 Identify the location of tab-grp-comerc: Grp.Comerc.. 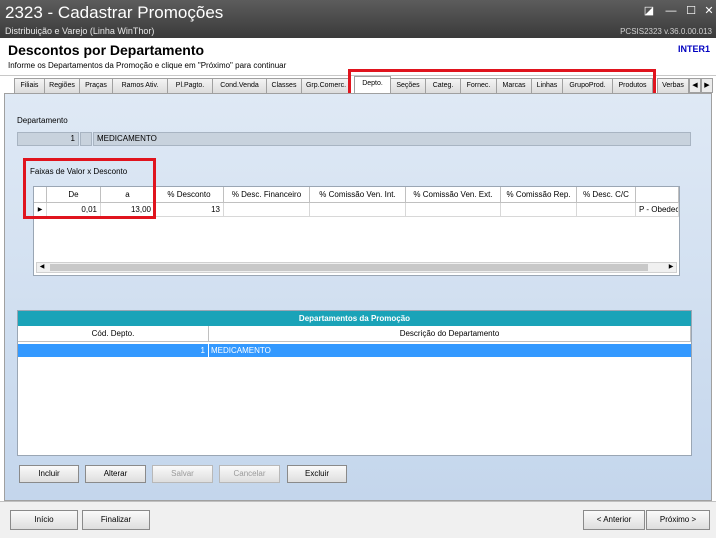
(326, 85).